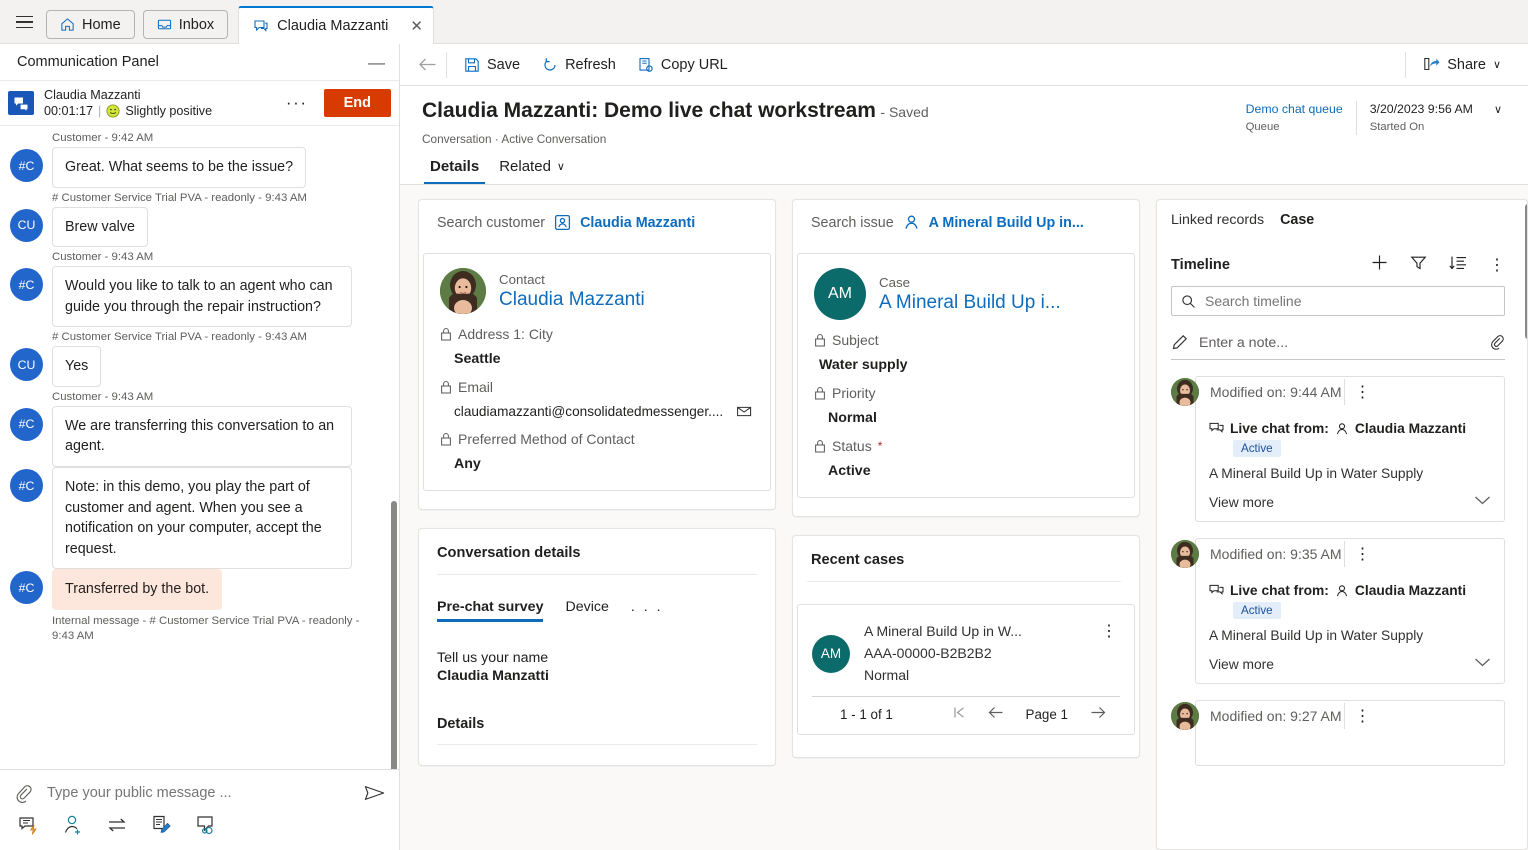 Image resolution: width=1528 pixels, height=850 pixels. What do you see at coordinates (1216, 427) in the screenshot?
I see `chat-icon` at bounding box center [1216, 427].